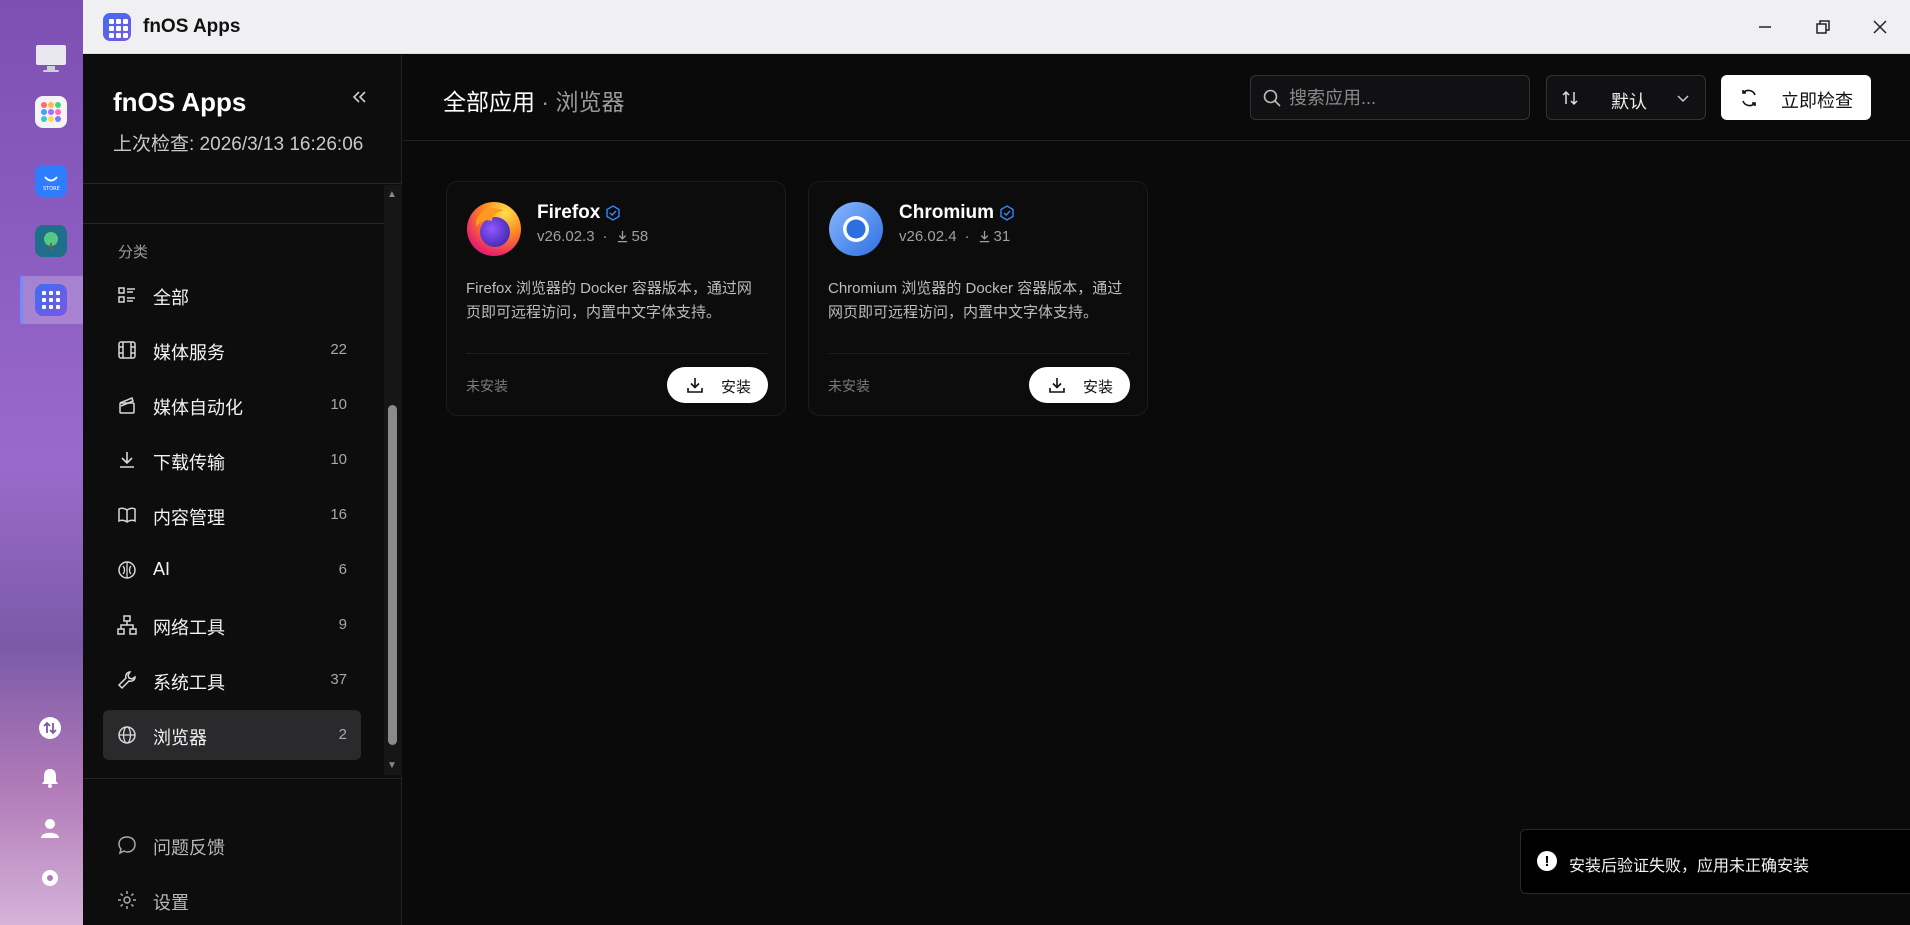 Image resolution: width=1910 pixels, height=925 pixels. I want to click on user-icon, so click(50, 828).